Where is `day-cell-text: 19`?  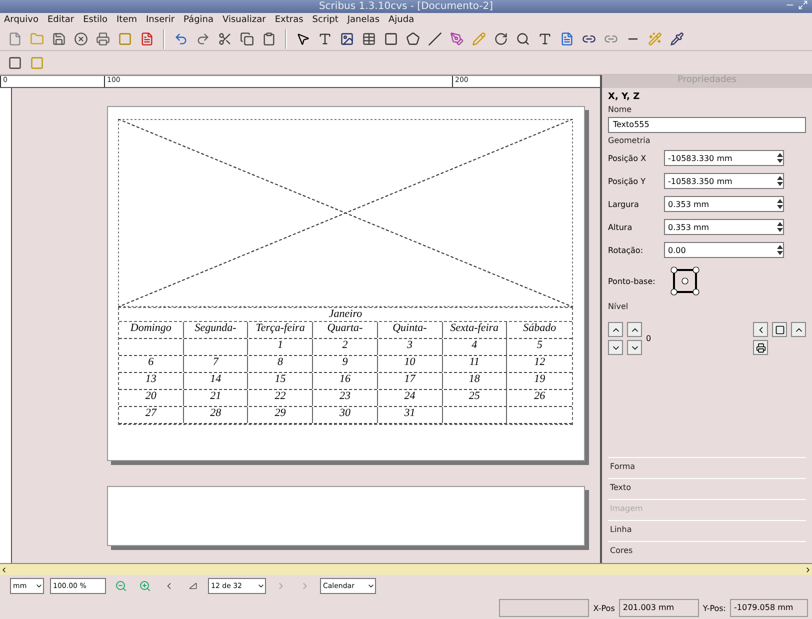
day-cell-text: 19 is located at coordinates (539, 380).